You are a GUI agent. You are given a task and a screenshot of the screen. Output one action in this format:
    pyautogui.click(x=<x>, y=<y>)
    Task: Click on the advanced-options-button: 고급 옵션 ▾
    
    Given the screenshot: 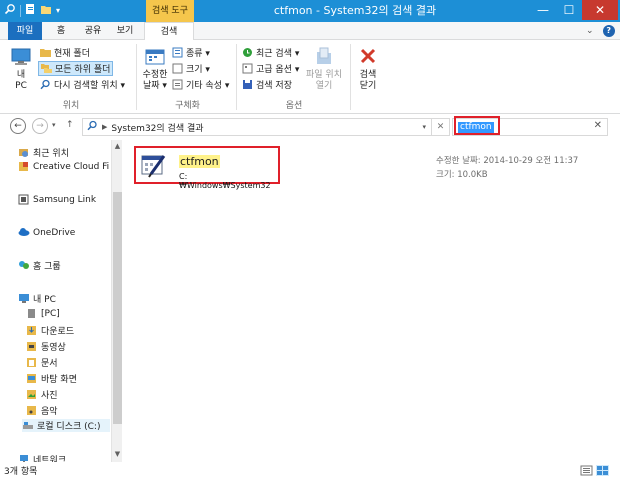 What is the action you would take?
    pyautogui.click(x=270, y=68)
    